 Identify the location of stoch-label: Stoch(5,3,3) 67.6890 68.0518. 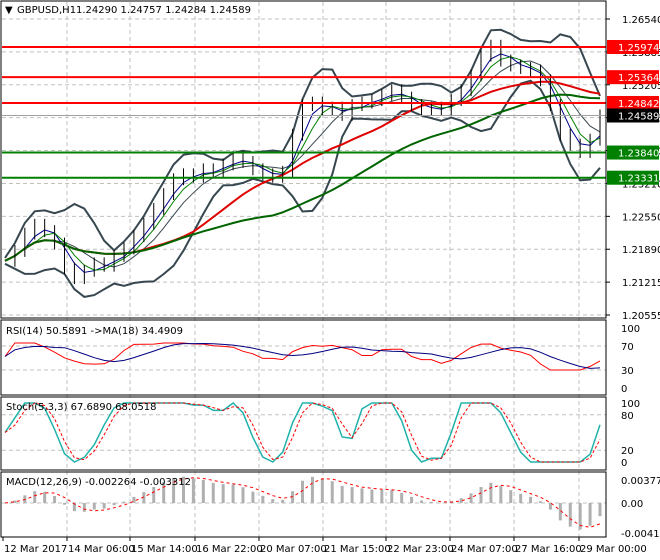
(81, 407).